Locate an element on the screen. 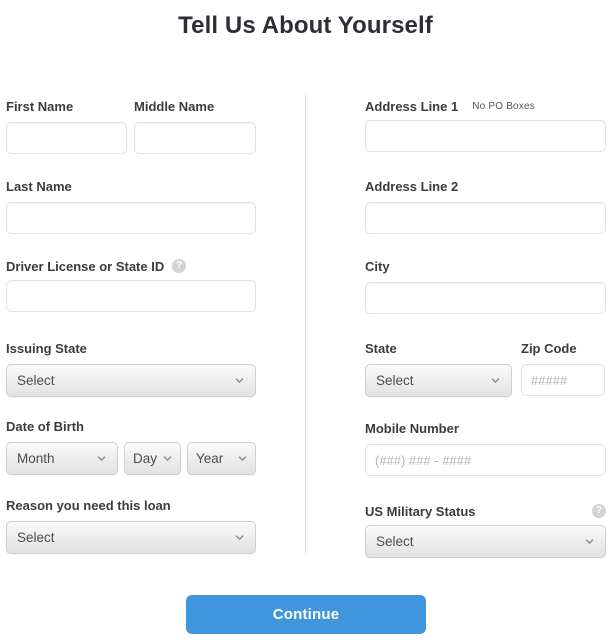  birth-day-select: Day is located at coordinates (152, 458).